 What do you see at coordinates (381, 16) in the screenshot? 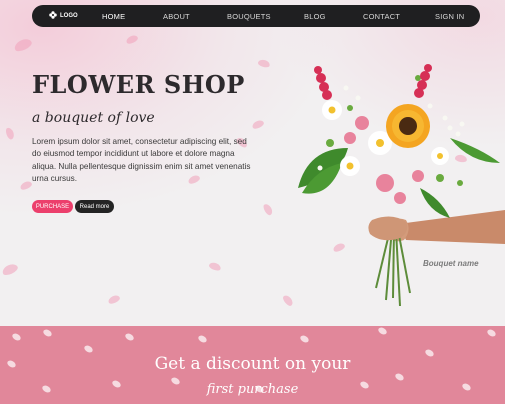
I see `nav-item-contact: CONTACT` at bounding box center [381, 16].